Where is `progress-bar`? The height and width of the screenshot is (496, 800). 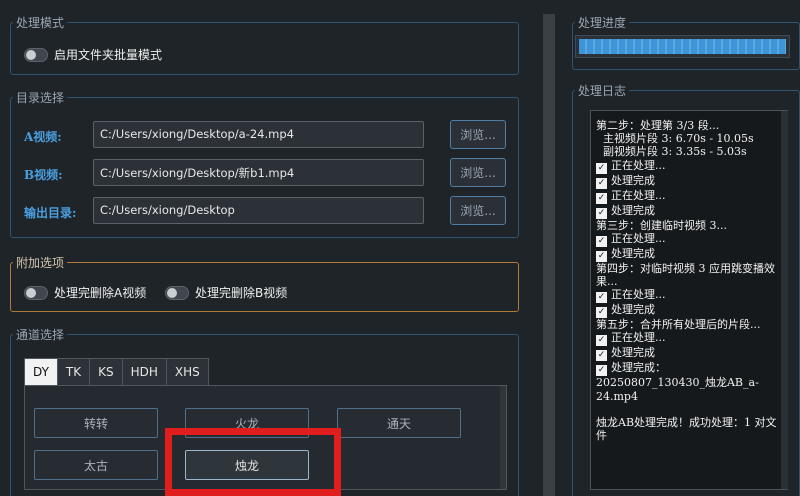
progress-bar is located at coordinates (682, 46).